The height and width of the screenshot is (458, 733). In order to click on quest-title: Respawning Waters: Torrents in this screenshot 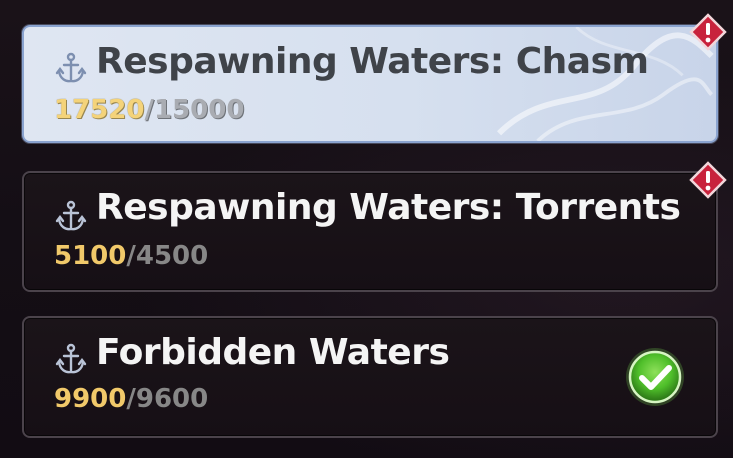, I will do `click(388, 207)`.